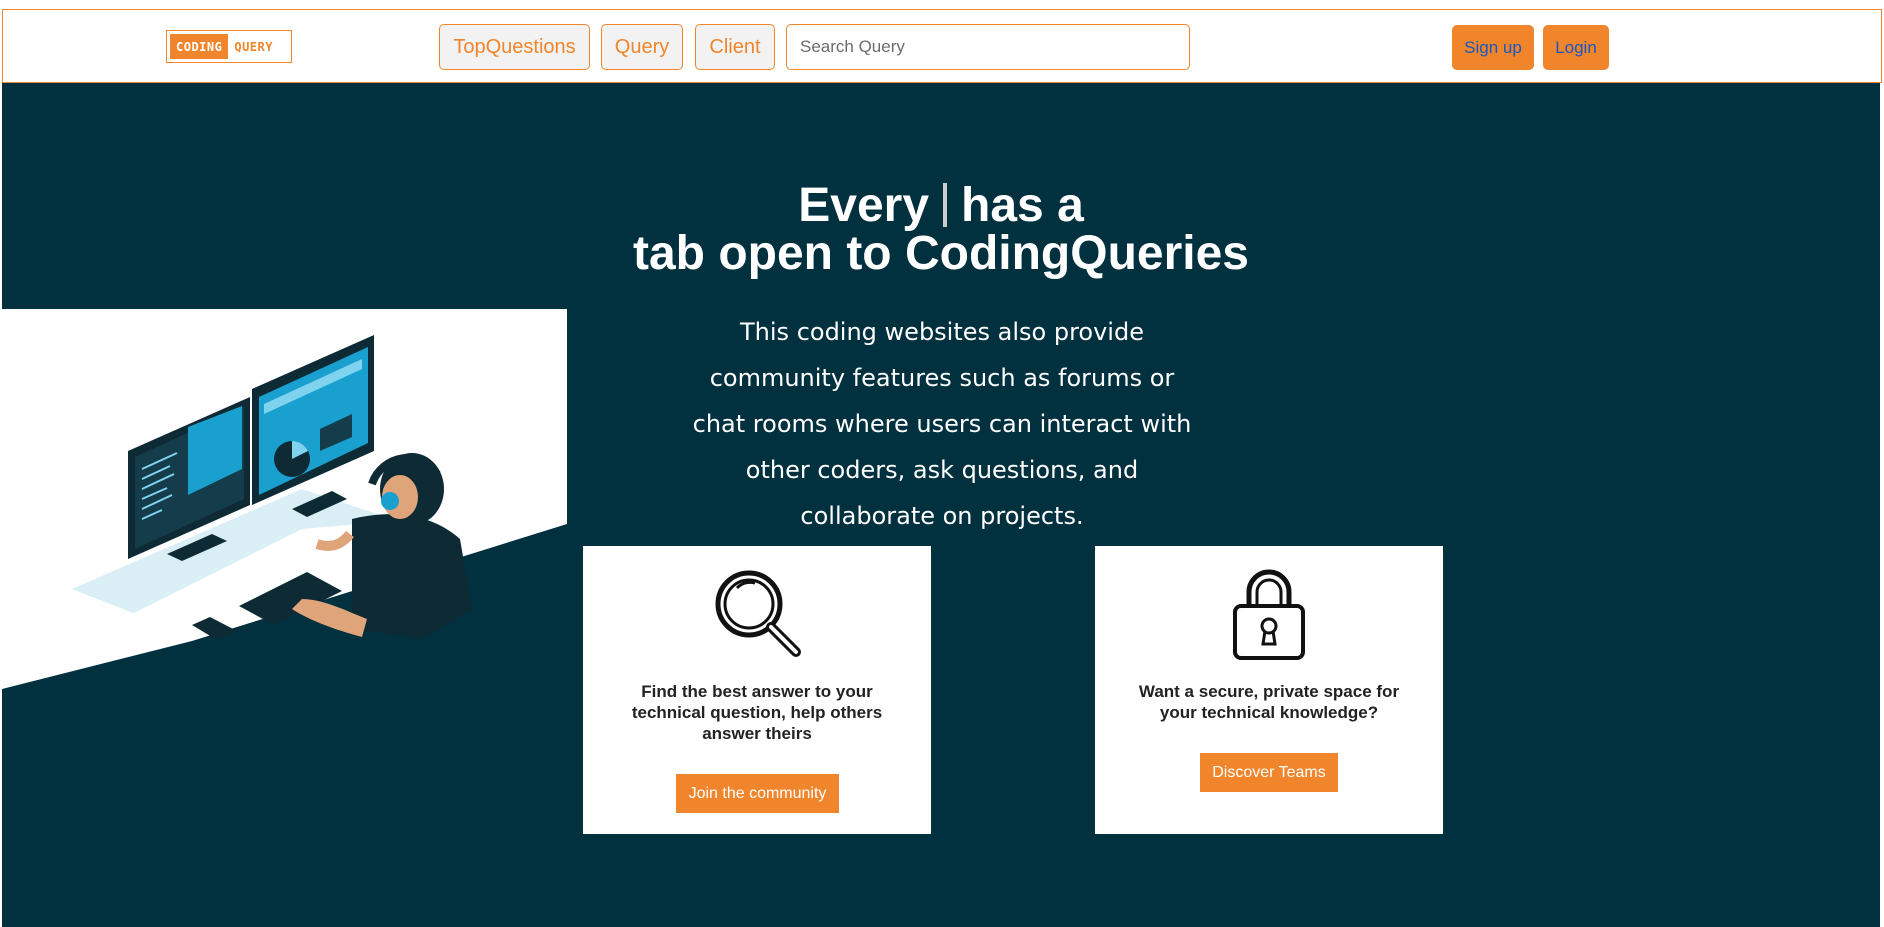 This screenshot has height=927, width=1884. I want to click on search-input, so click(988, 47).